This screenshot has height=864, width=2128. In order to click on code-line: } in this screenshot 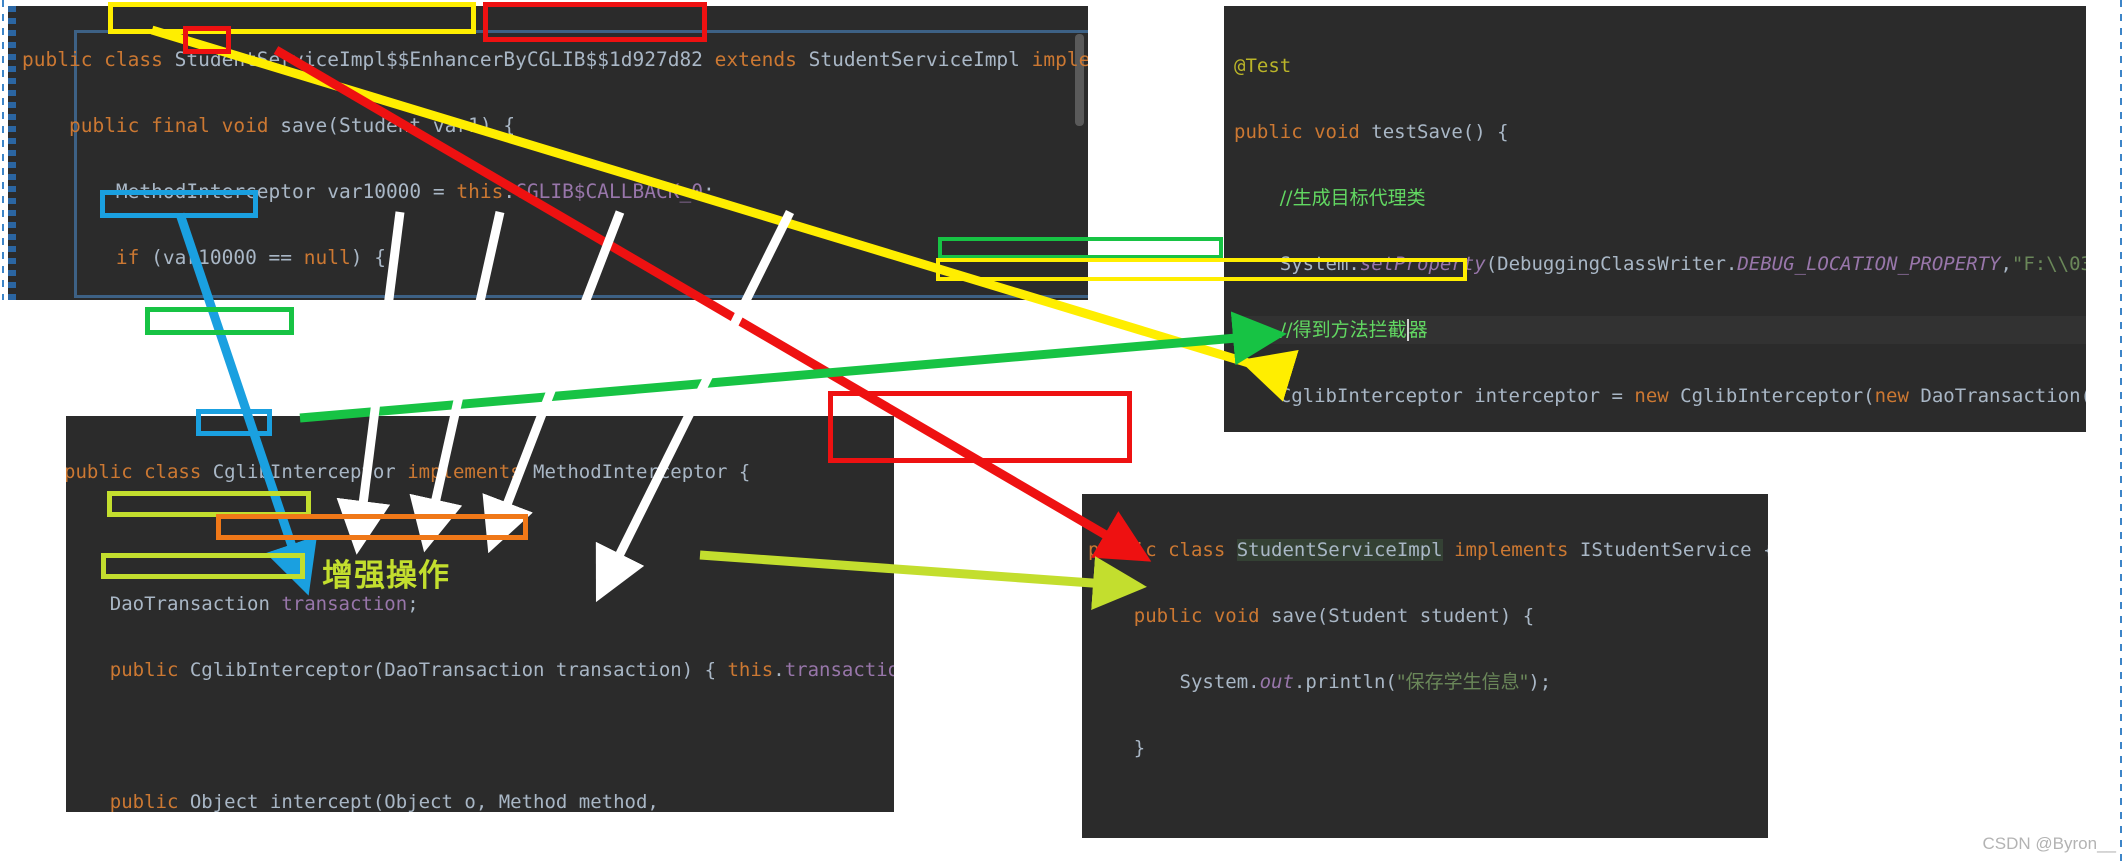, I will do `click(1117, 748)`.